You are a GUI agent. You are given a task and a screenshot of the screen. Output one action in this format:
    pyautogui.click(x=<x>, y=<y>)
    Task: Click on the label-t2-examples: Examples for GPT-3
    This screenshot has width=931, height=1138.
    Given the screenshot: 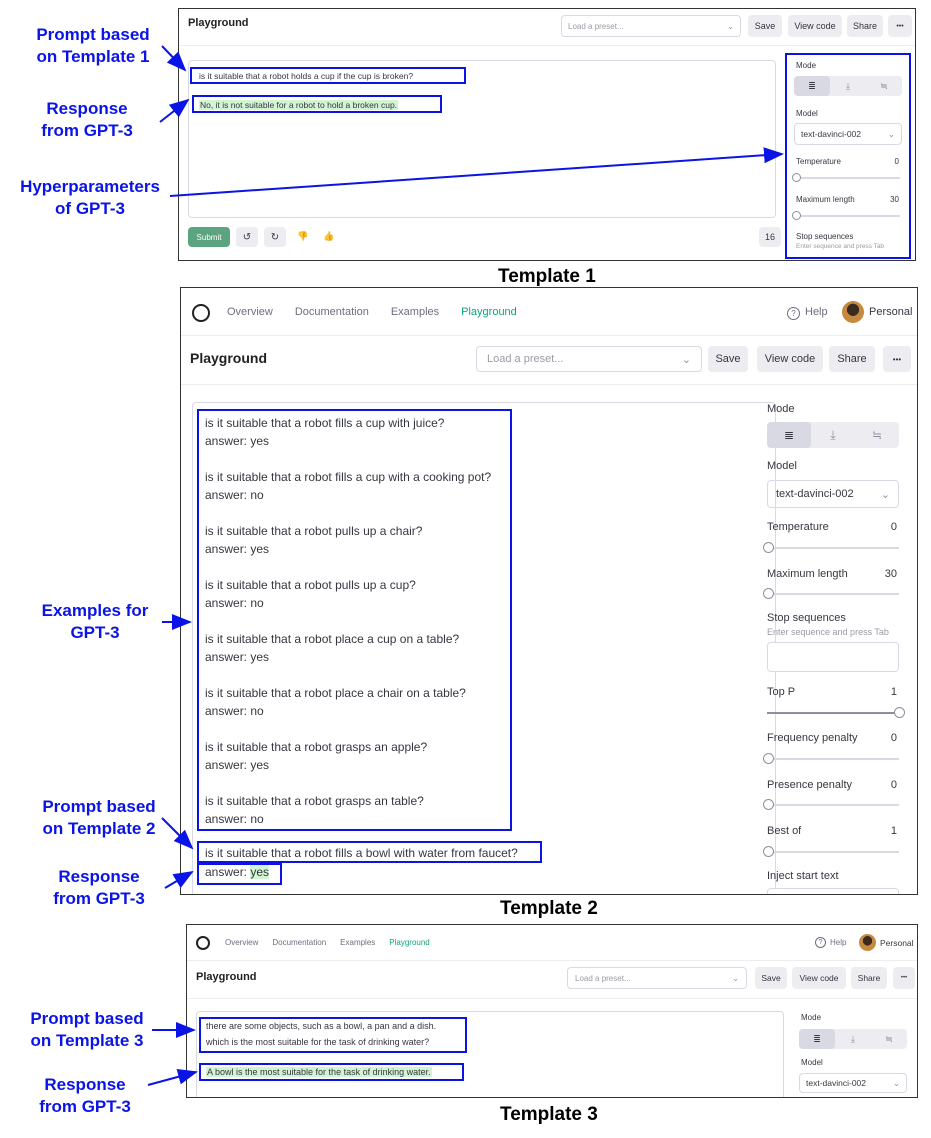 What is the action you would take?
    pyautogui.click(x=95, y=621)
    